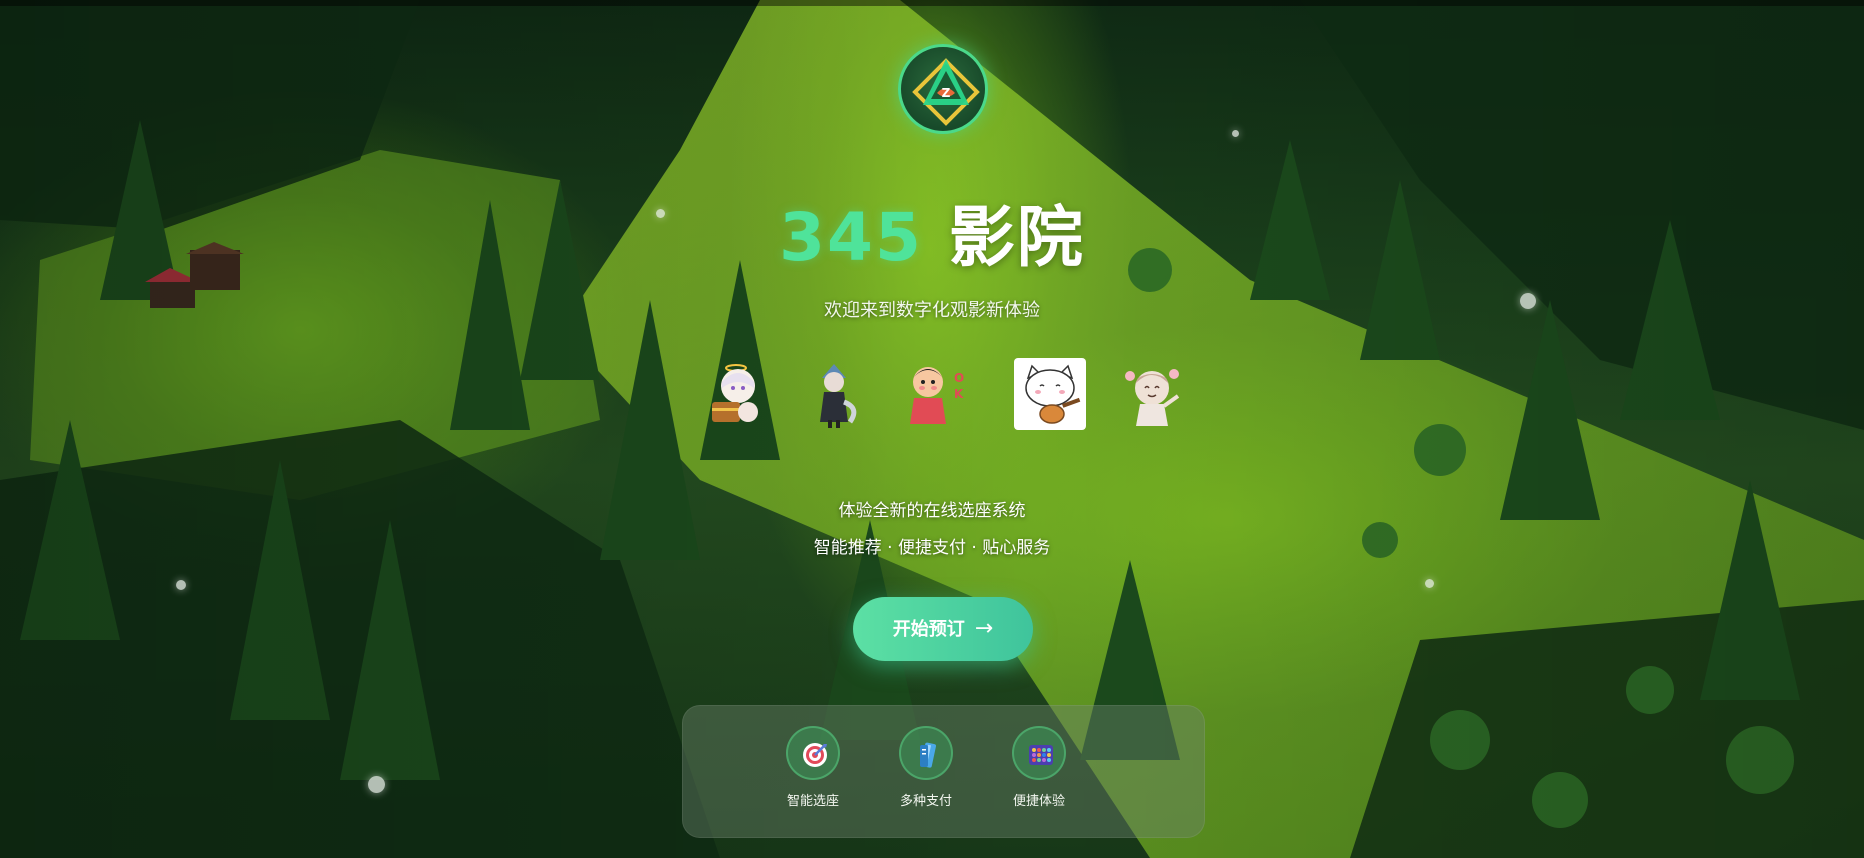 The width and height of the screenshot is (1864, 858). I want to click on card-icon, so click(926, 753).